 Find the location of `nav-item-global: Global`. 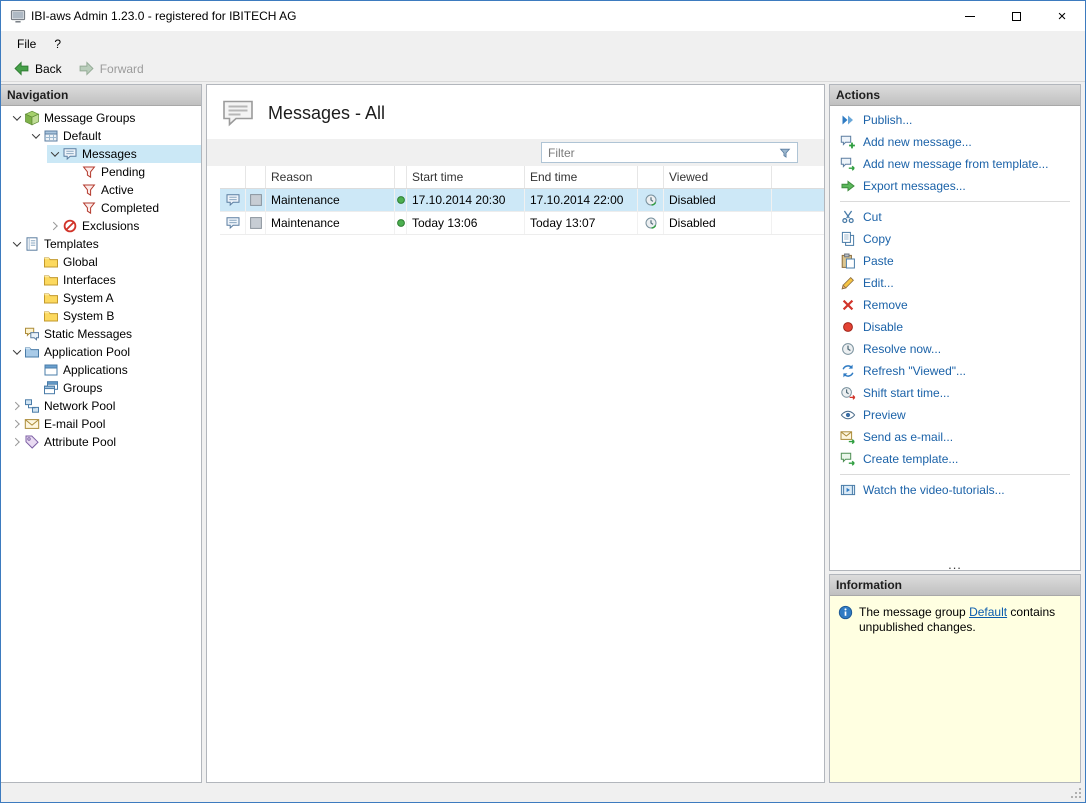

nav-item-global: Global is located at coordinates (101, 262).